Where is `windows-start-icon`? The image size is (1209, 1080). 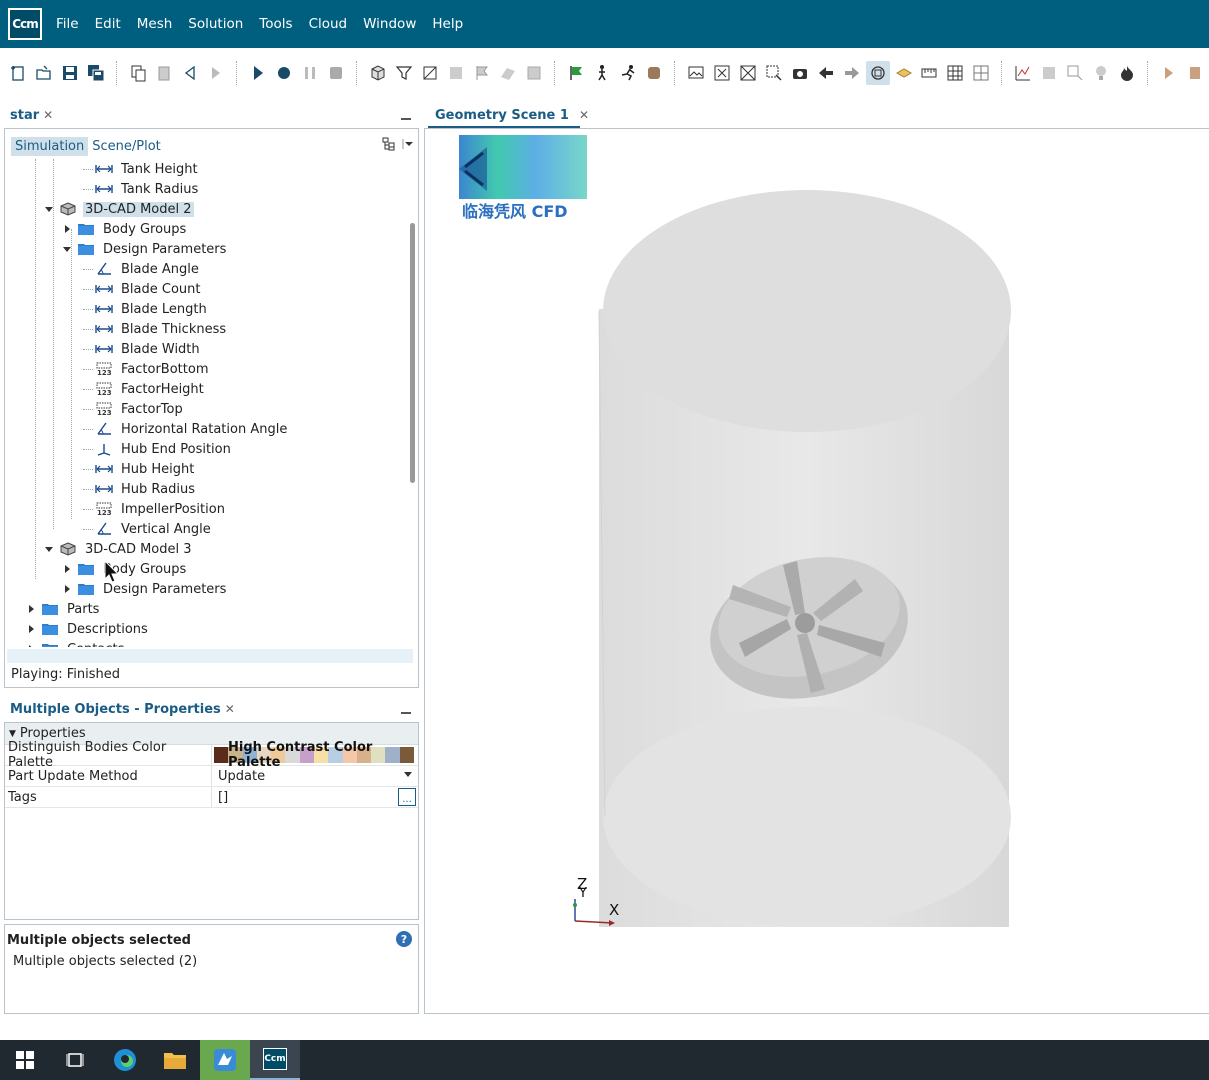
windows-start-icon is located at coordinates (25, 1060).